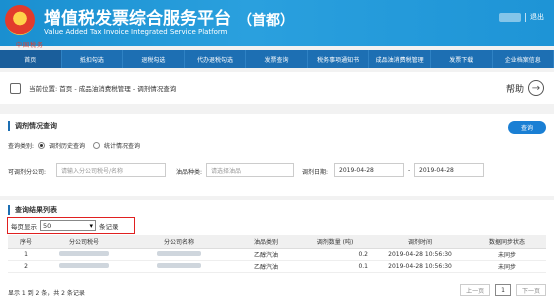  Describe the element at coordinates (266, 21) in the screenshot. I see `region-label: （首都）` at that location.